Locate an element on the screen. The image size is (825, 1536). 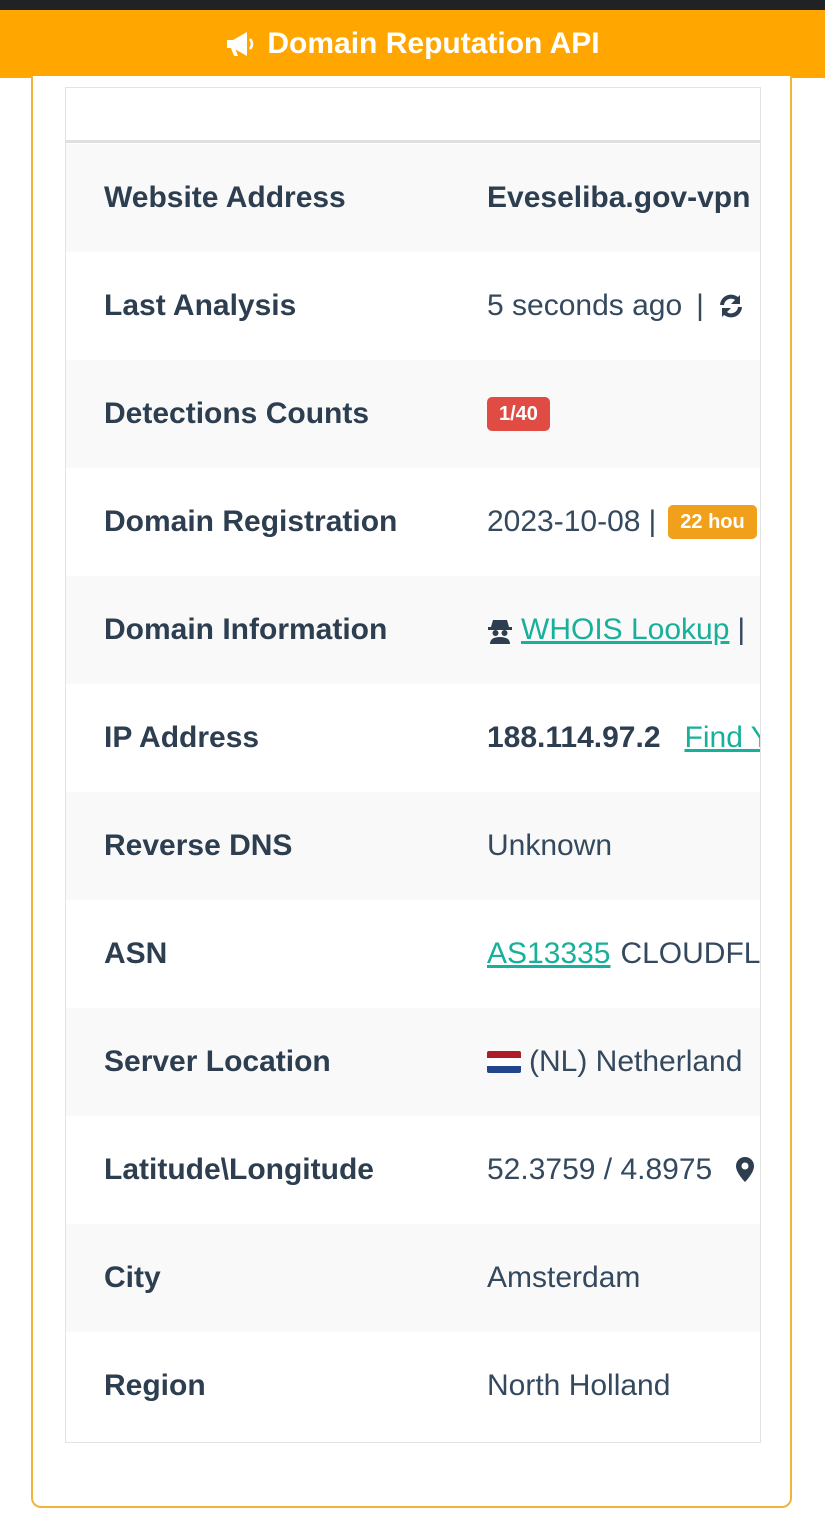
table-row: City Amsterdam is located at coordinates (413, 1278).